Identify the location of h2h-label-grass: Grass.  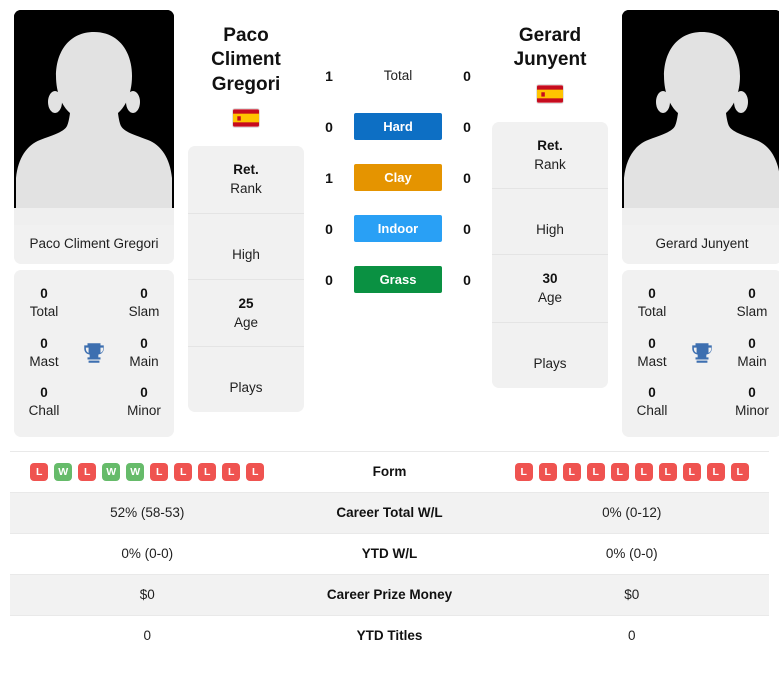
(398, 279).